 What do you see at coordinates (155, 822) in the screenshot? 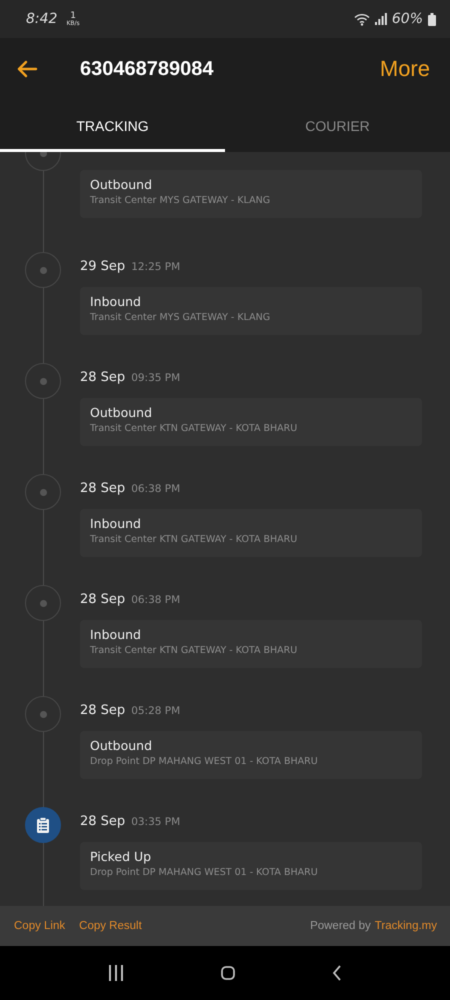
I see `event-time: 03:35 PM` at bounding box center [155, 822].